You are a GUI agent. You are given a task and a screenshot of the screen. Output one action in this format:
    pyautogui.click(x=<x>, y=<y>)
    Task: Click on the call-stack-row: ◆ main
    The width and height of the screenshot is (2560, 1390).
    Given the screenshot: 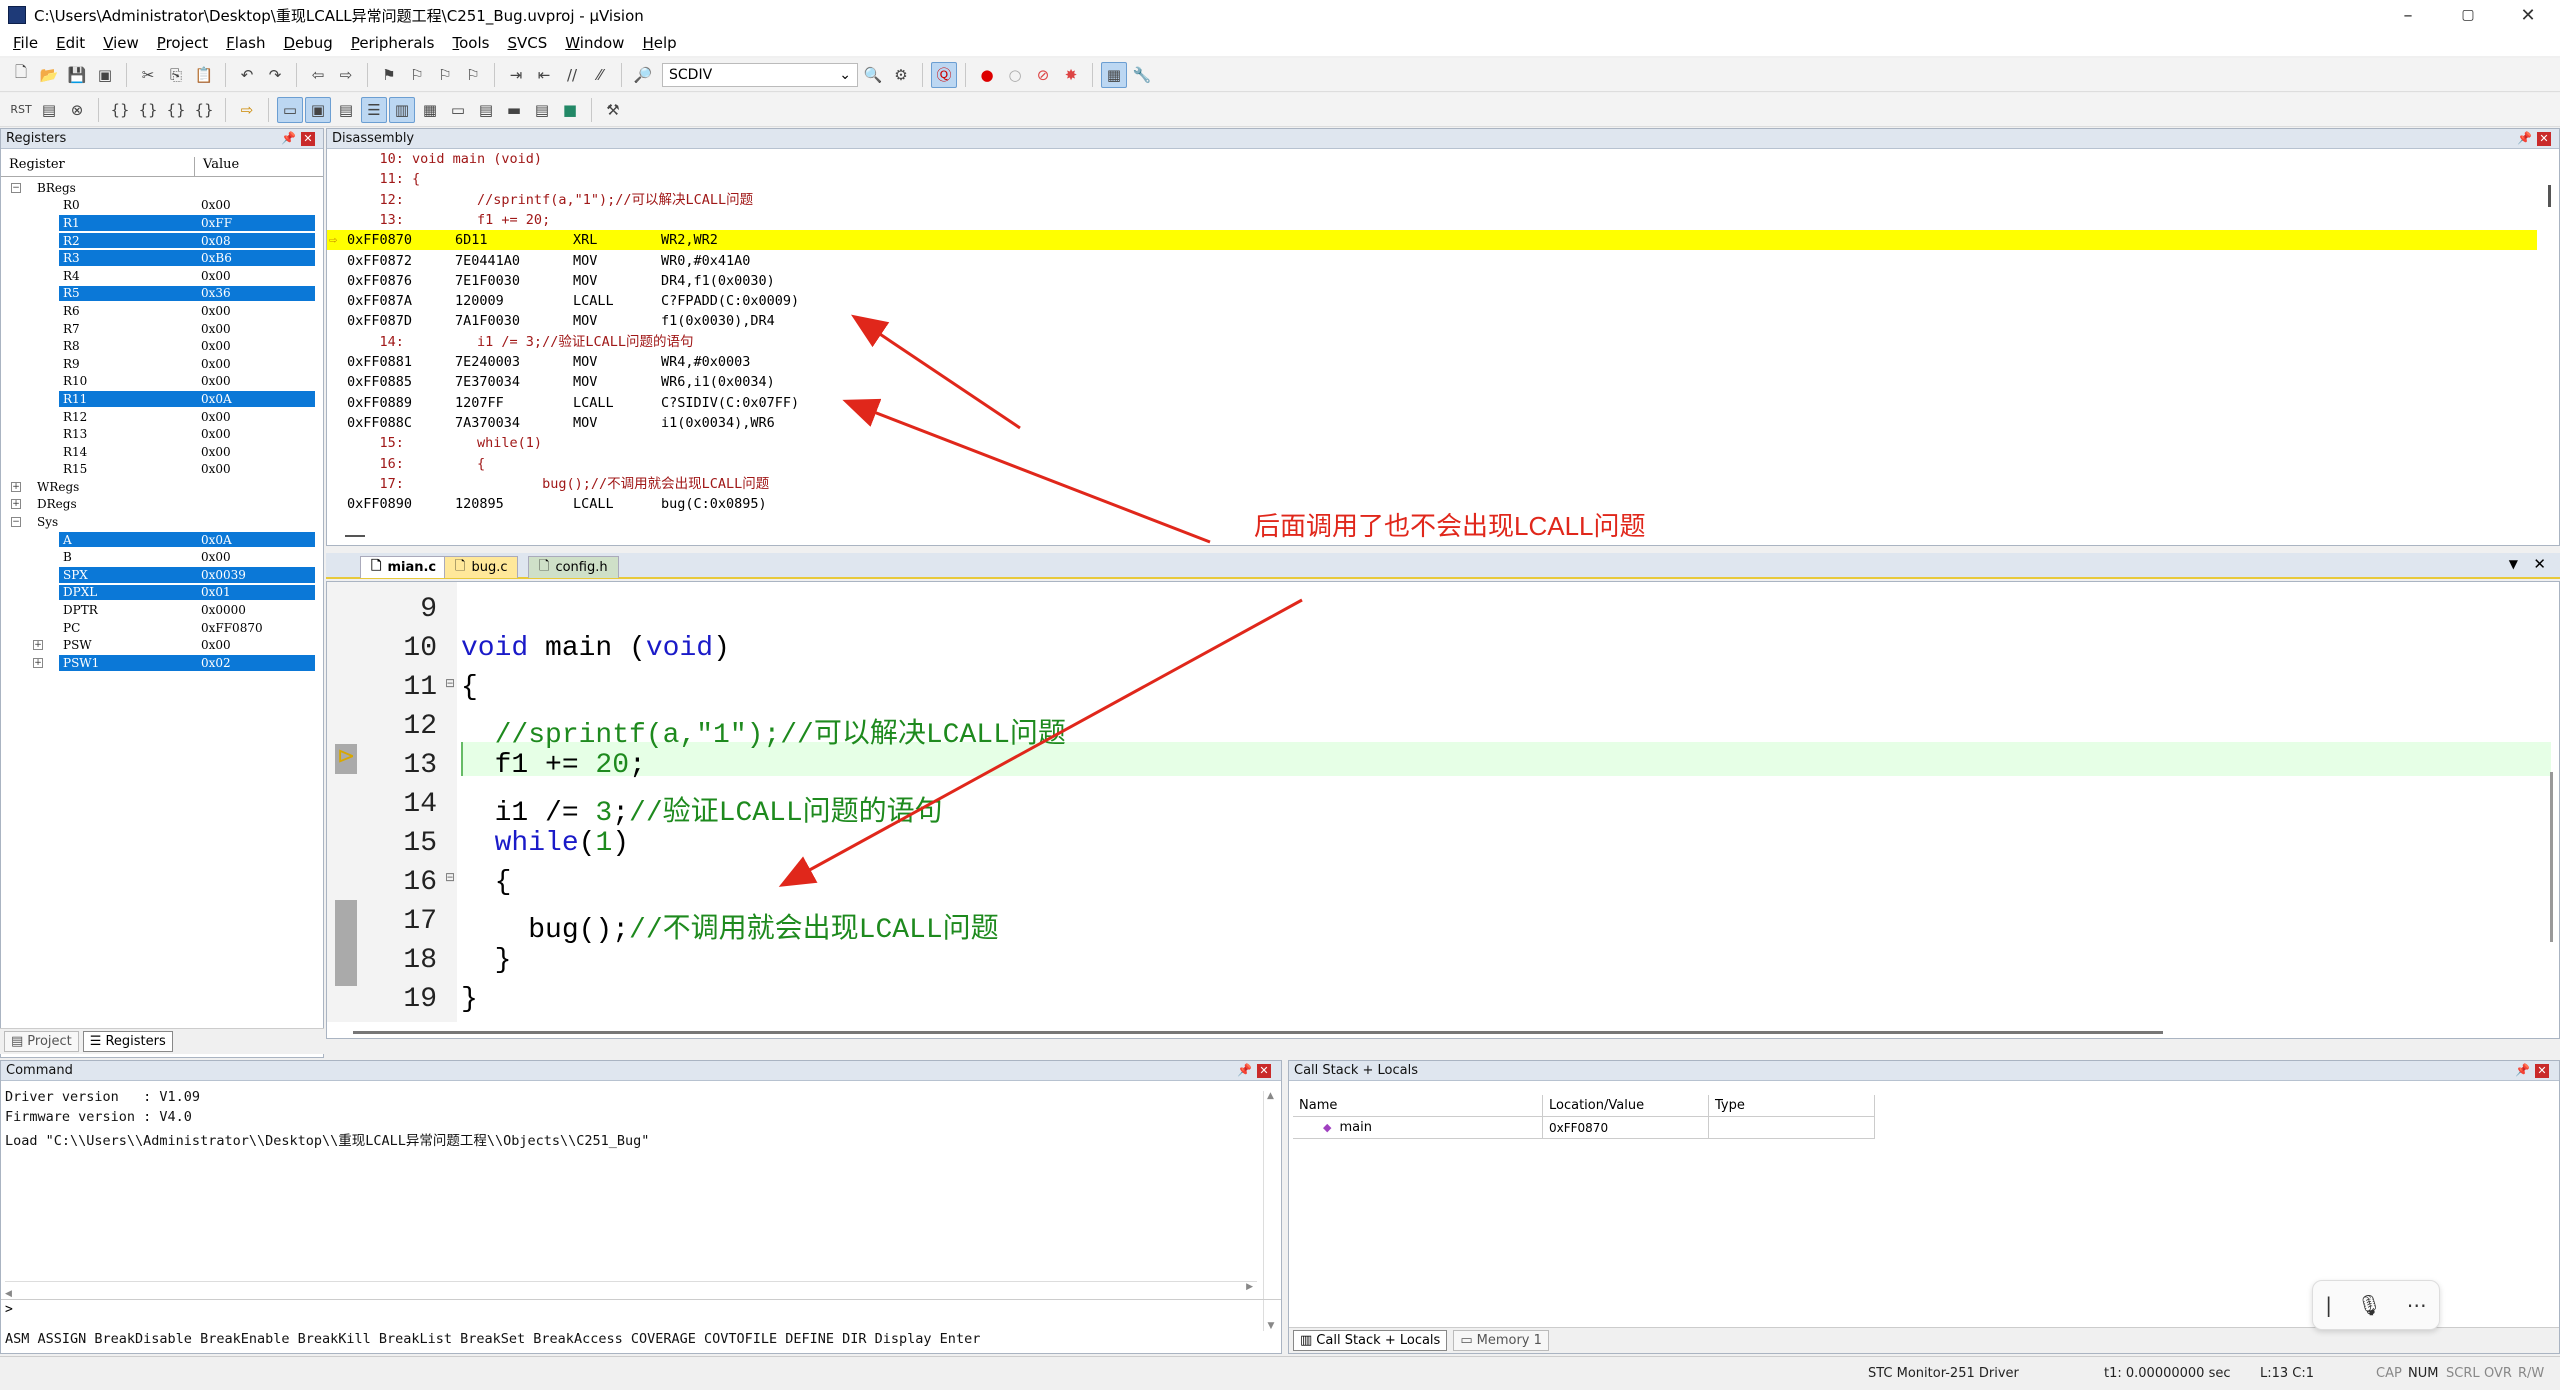 What is the action you would take?
    pyautogui.click(x=1418, y=1128)
    